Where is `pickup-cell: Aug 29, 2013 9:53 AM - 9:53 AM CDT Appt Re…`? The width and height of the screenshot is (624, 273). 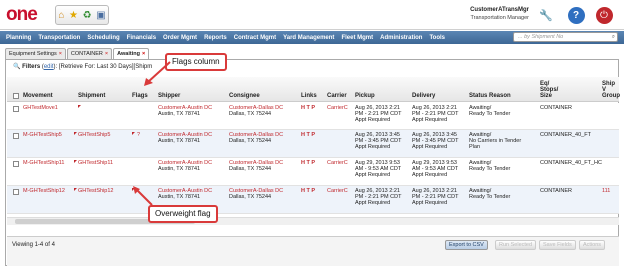
pickup-cell: Aug 29, 2013 9:53 AM - 9:53 AM CDT Appt Re… is located at coordinates (378, 169).